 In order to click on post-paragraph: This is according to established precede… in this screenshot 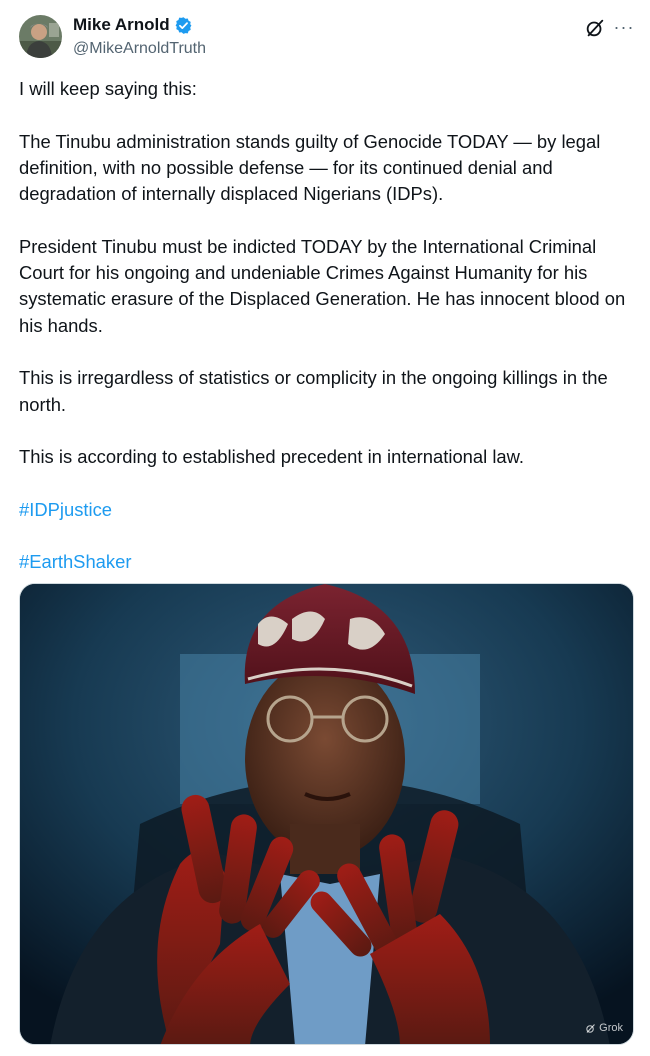, I will do `click(272, 457)`.